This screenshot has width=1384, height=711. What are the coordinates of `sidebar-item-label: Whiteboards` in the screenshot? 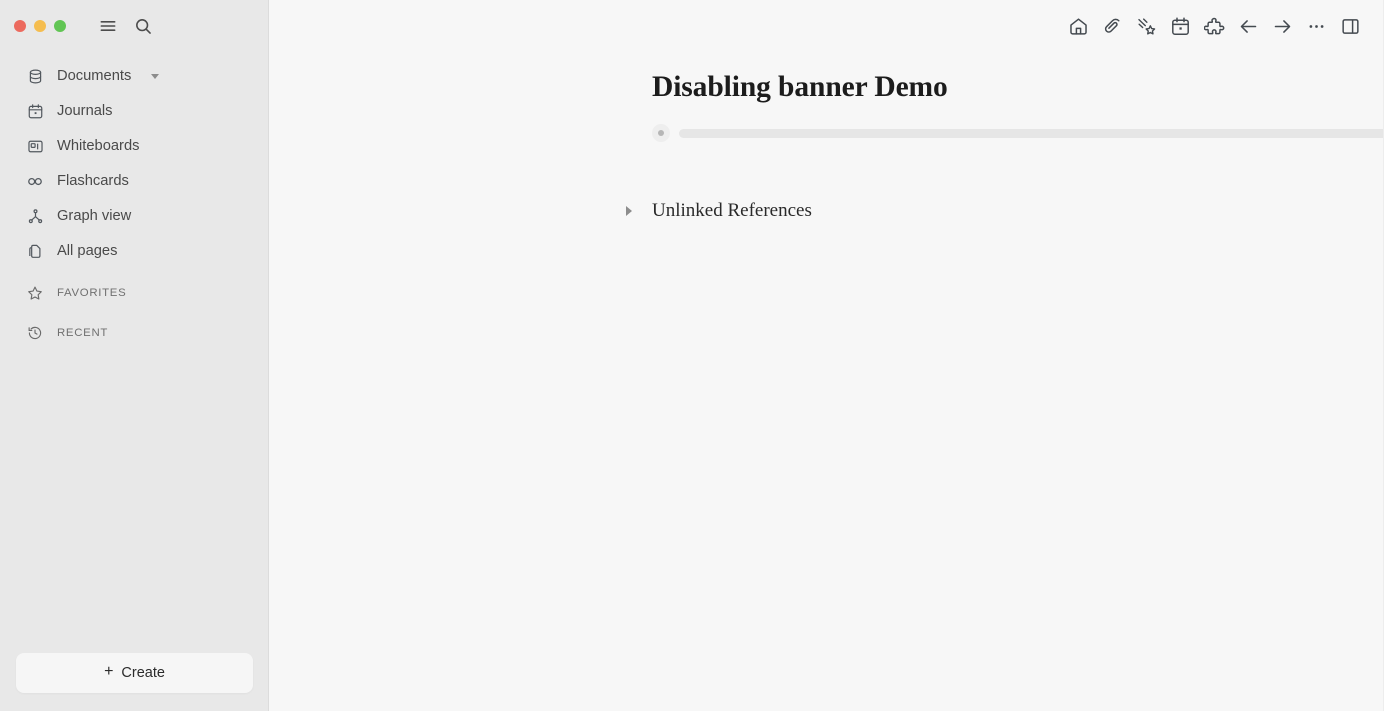 It's located at (98, 146).